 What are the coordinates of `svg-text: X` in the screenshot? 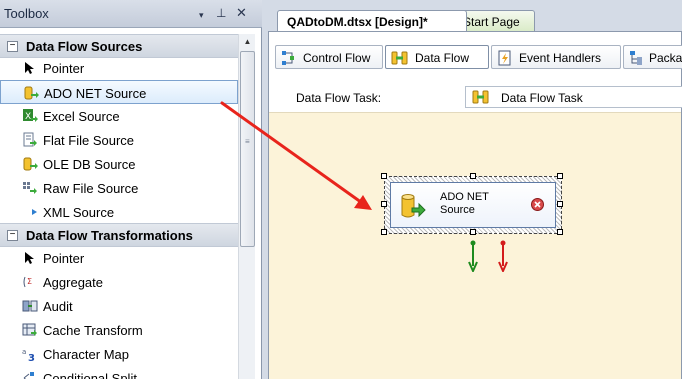 It's located at (28, 117).